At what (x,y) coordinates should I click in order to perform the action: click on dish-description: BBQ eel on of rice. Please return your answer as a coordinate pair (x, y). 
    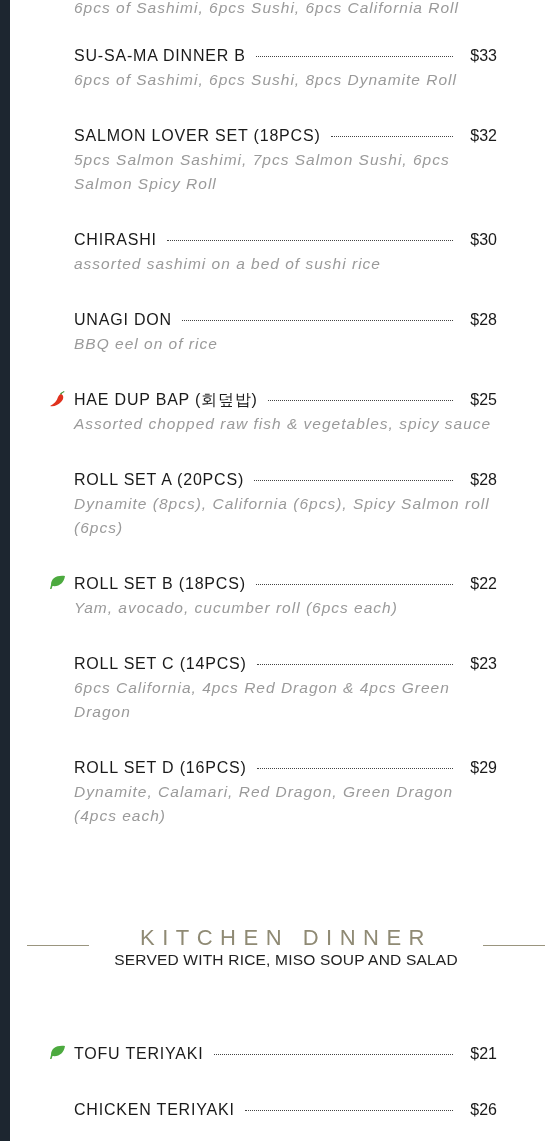
    Looking at the image, I should click on (146, 344).